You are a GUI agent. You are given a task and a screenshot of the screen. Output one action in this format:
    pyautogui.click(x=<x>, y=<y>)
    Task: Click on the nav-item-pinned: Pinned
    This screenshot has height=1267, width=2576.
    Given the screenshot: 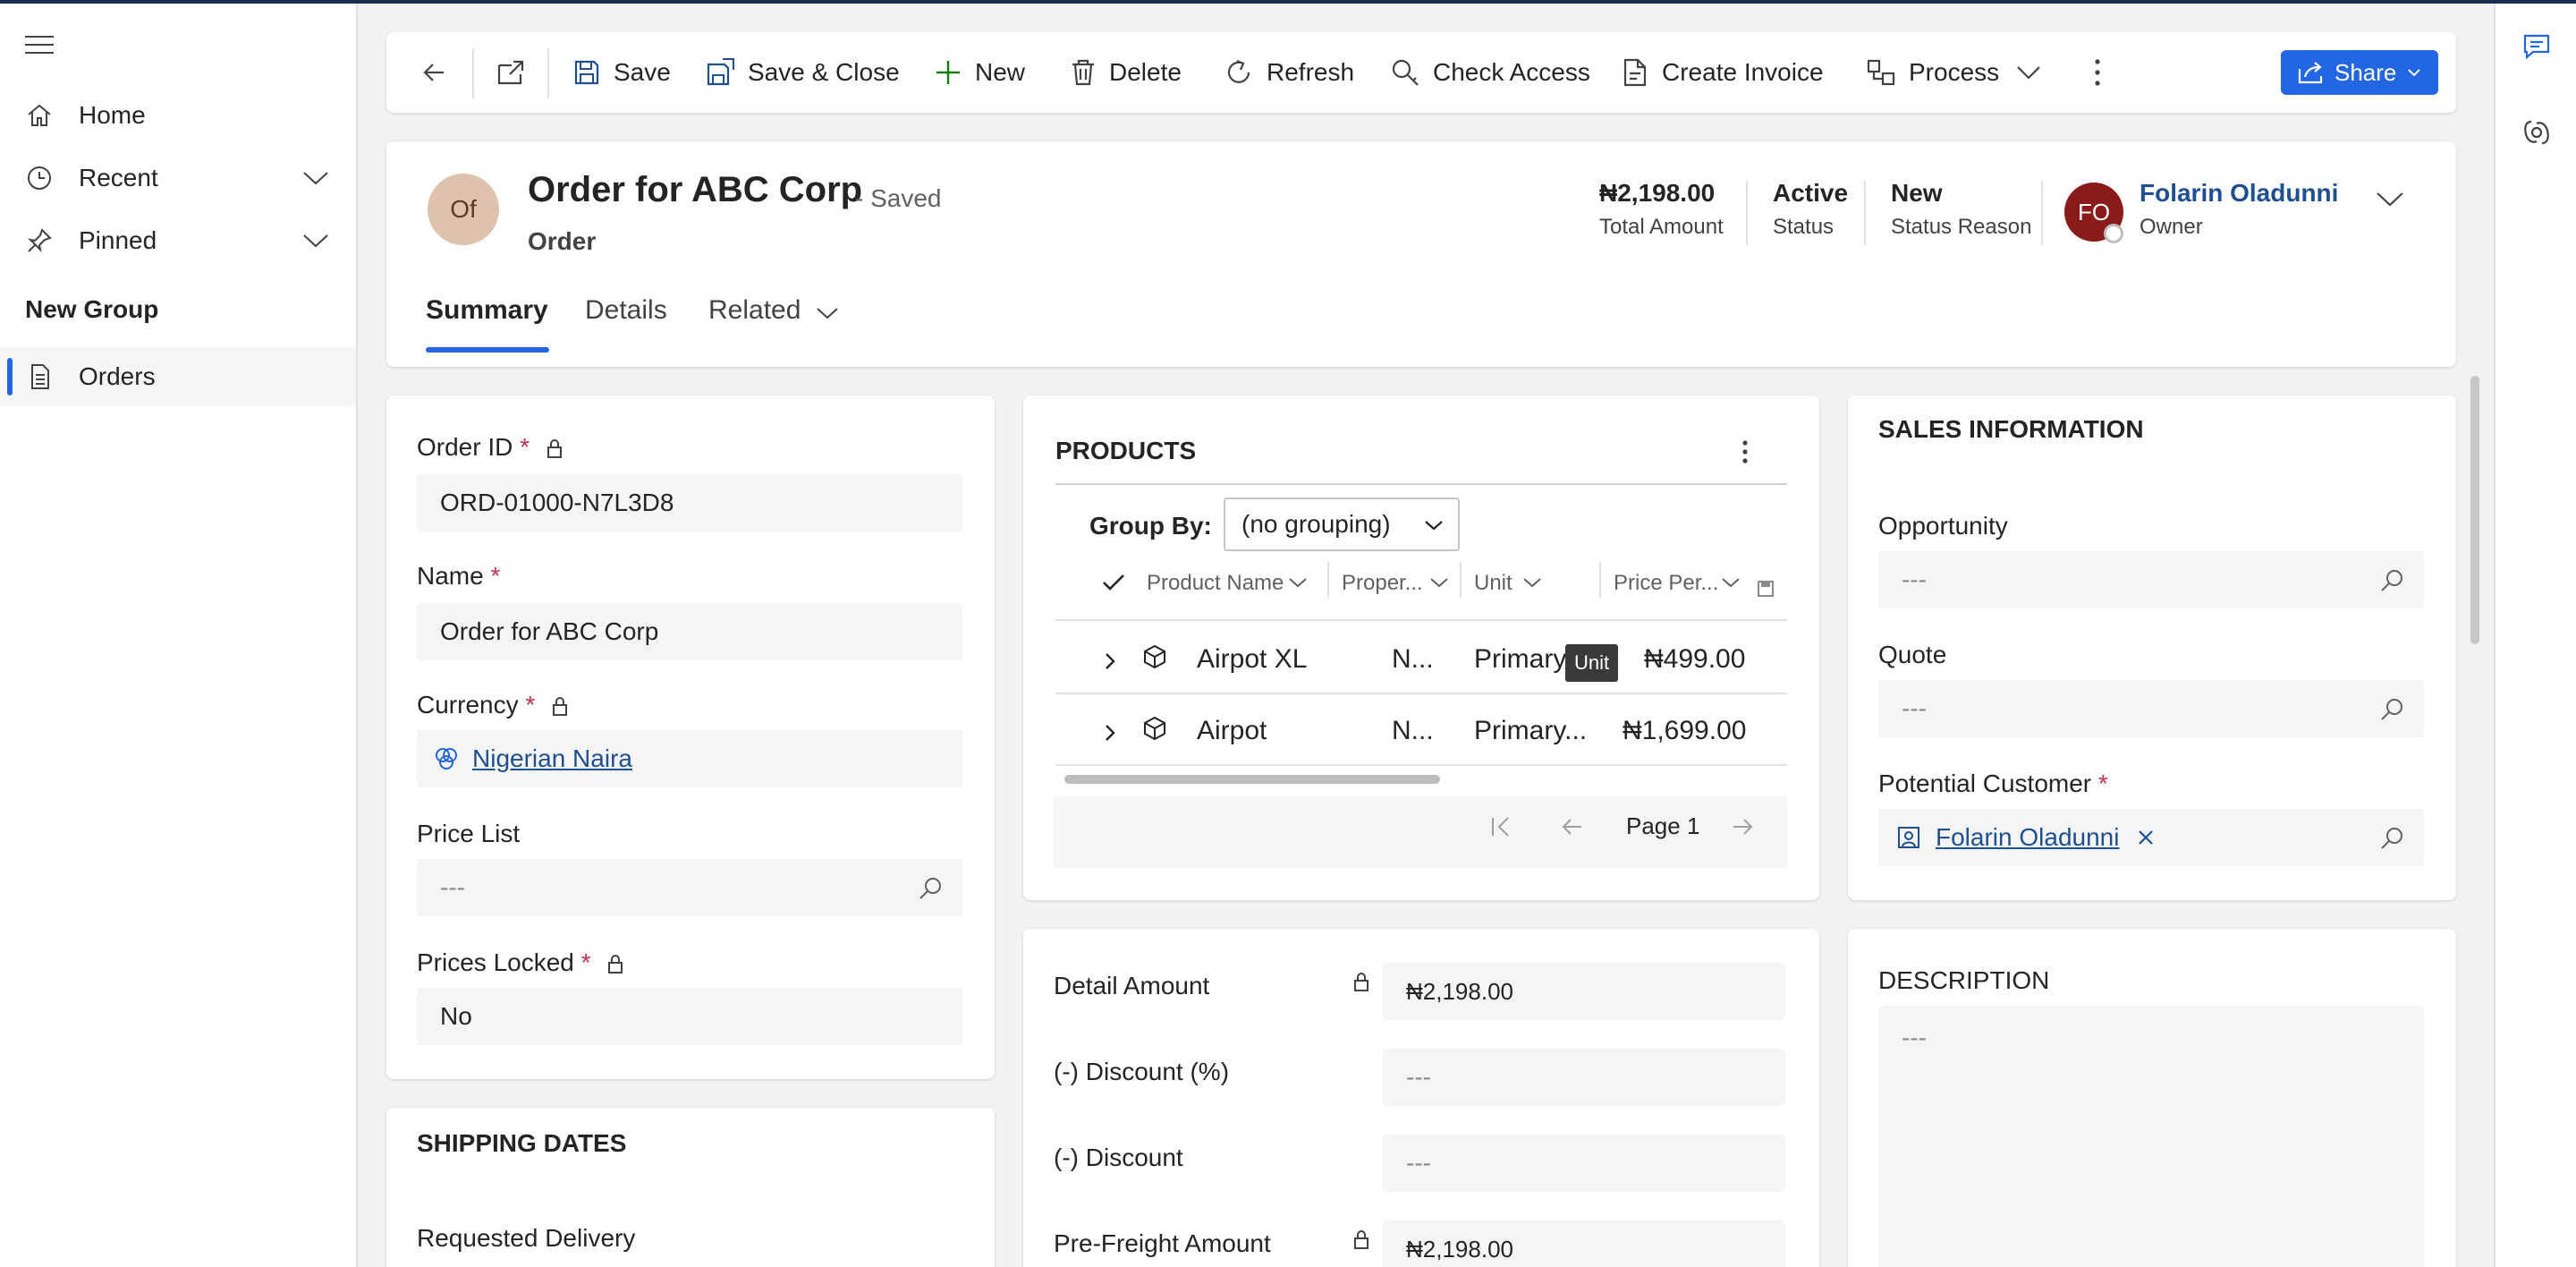 What is the action you would take?
    pyautogui.click(x=178, y=241)
    